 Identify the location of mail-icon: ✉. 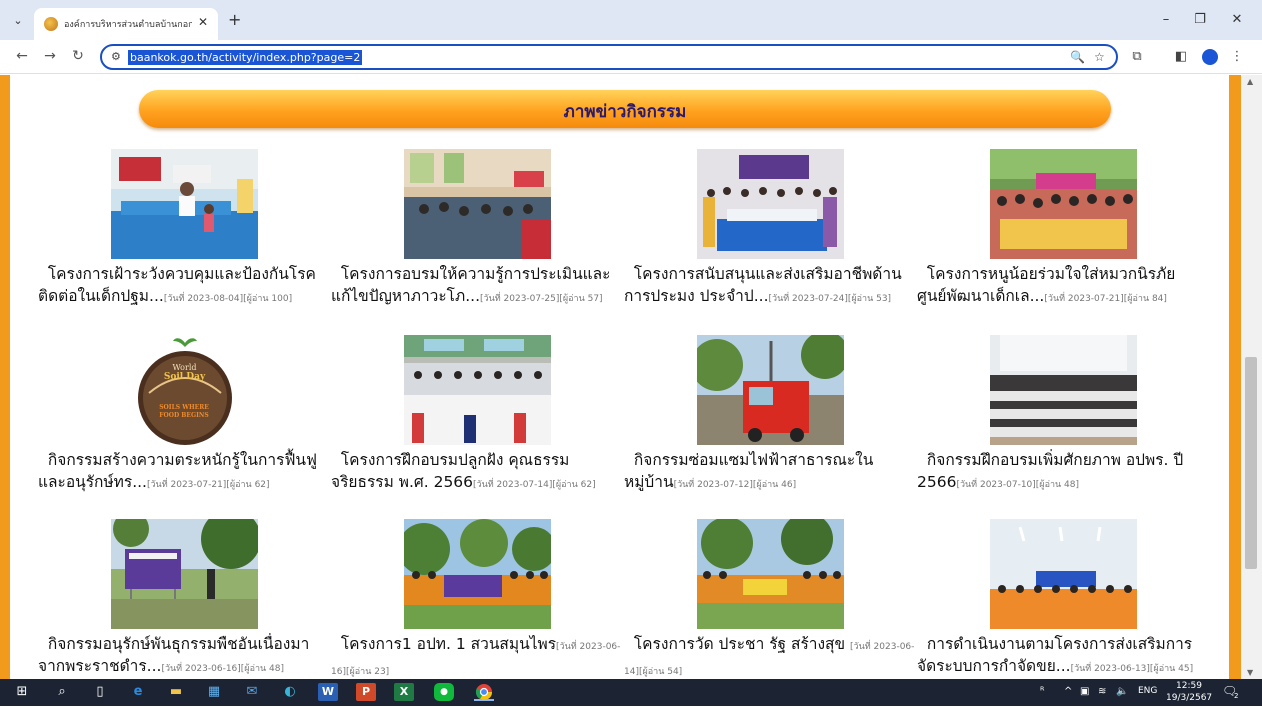
(252, 692).